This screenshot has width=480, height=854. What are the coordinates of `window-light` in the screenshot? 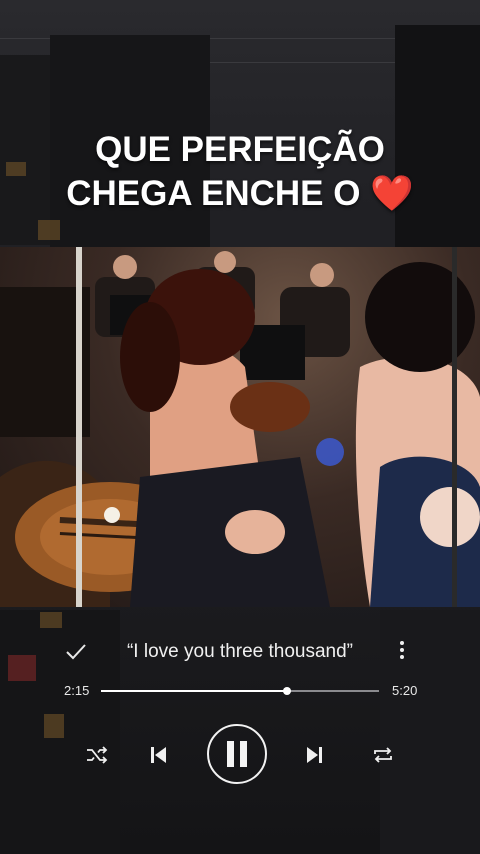 It's located at (49, 230).